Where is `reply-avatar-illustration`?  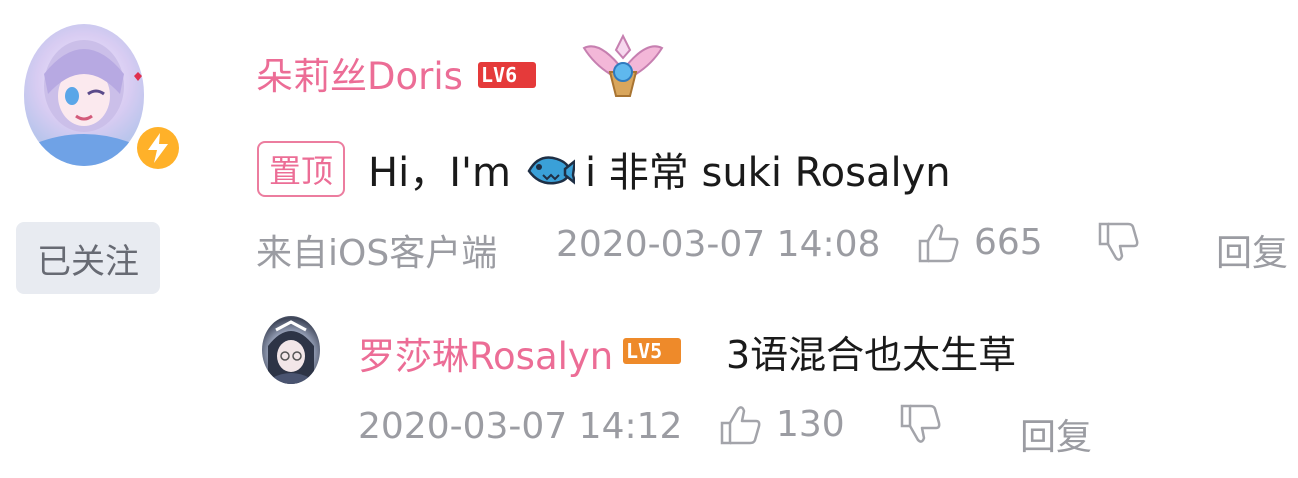
reply-avatar-illustration is located at coordinates (291, 352).